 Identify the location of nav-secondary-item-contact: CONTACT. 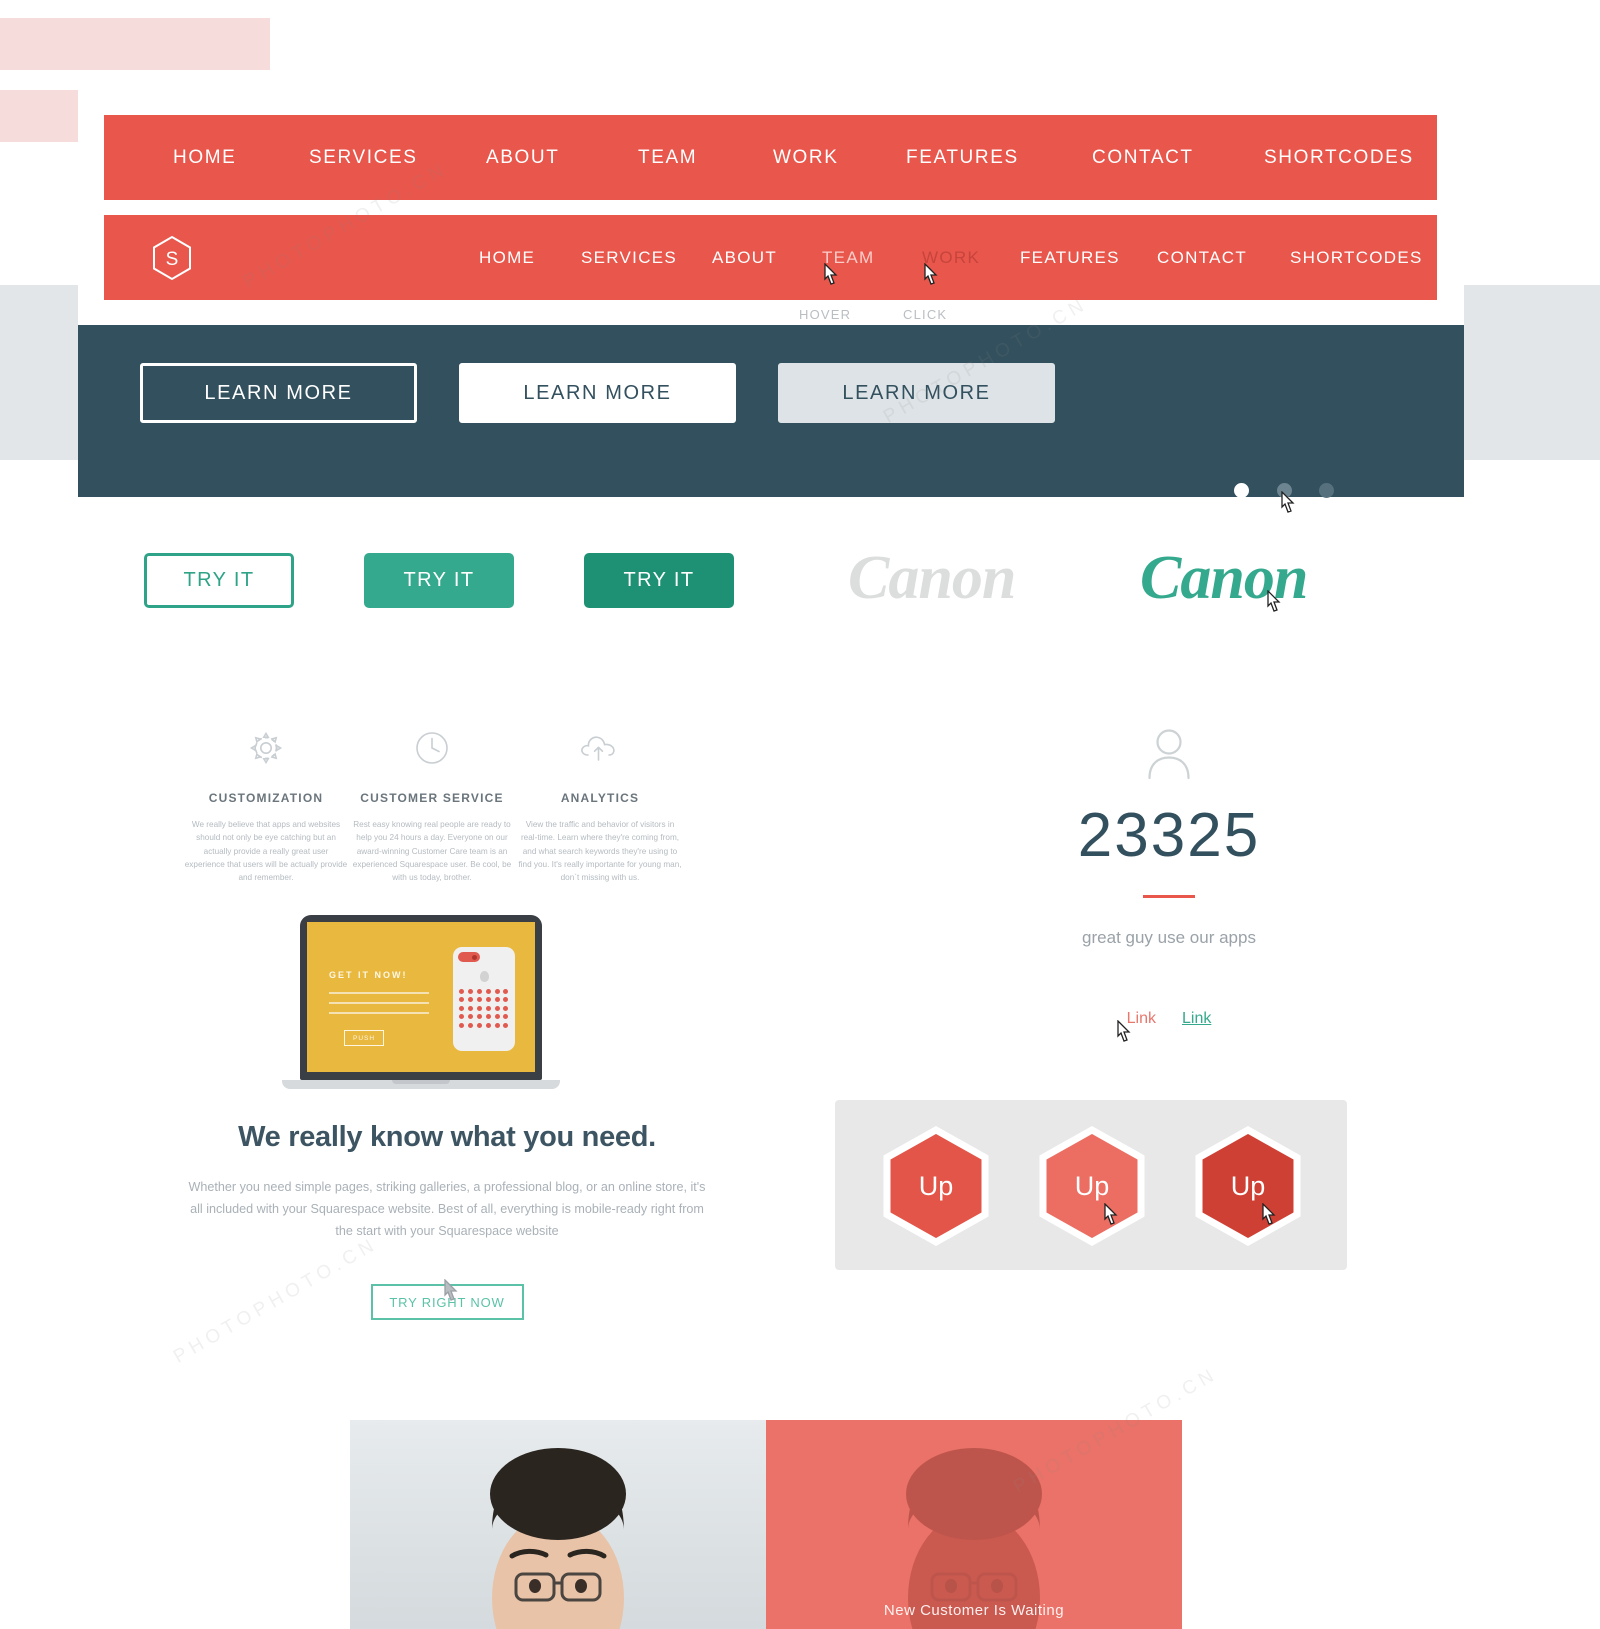
(1202, 258).